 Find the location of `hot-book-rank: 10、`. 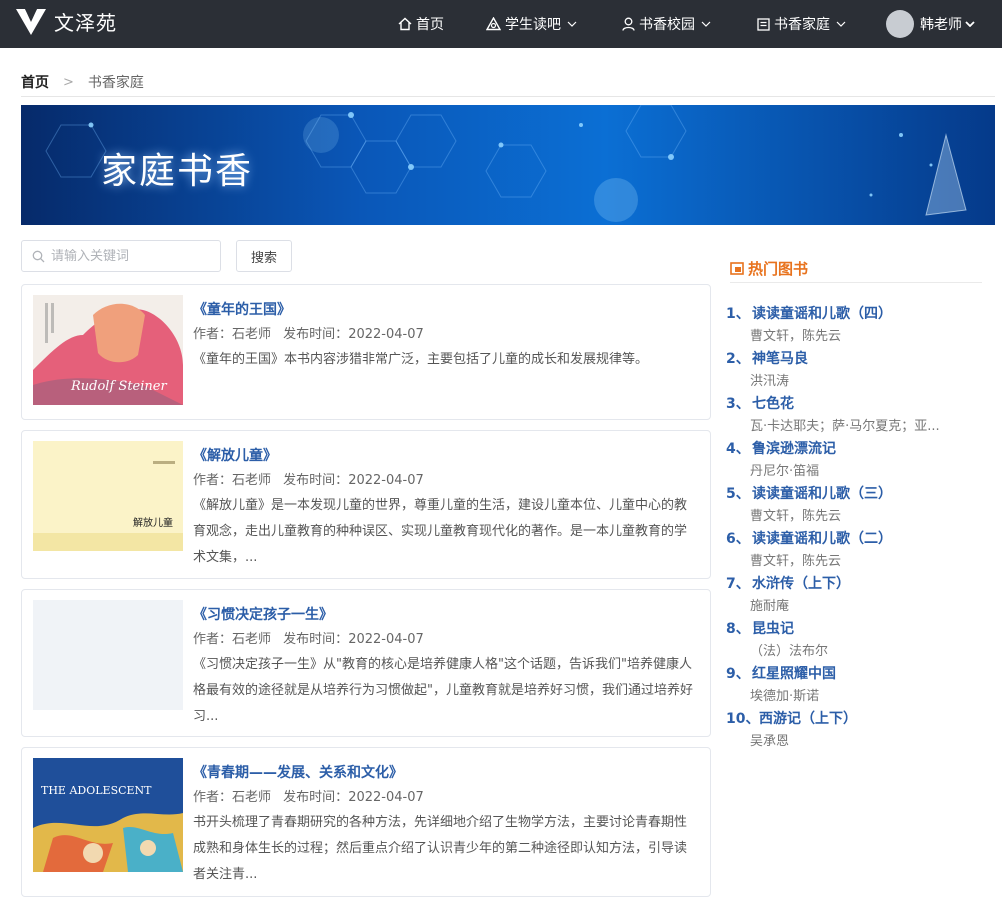

hot-book-rank: 10、 is located at coordinates (743, 719).